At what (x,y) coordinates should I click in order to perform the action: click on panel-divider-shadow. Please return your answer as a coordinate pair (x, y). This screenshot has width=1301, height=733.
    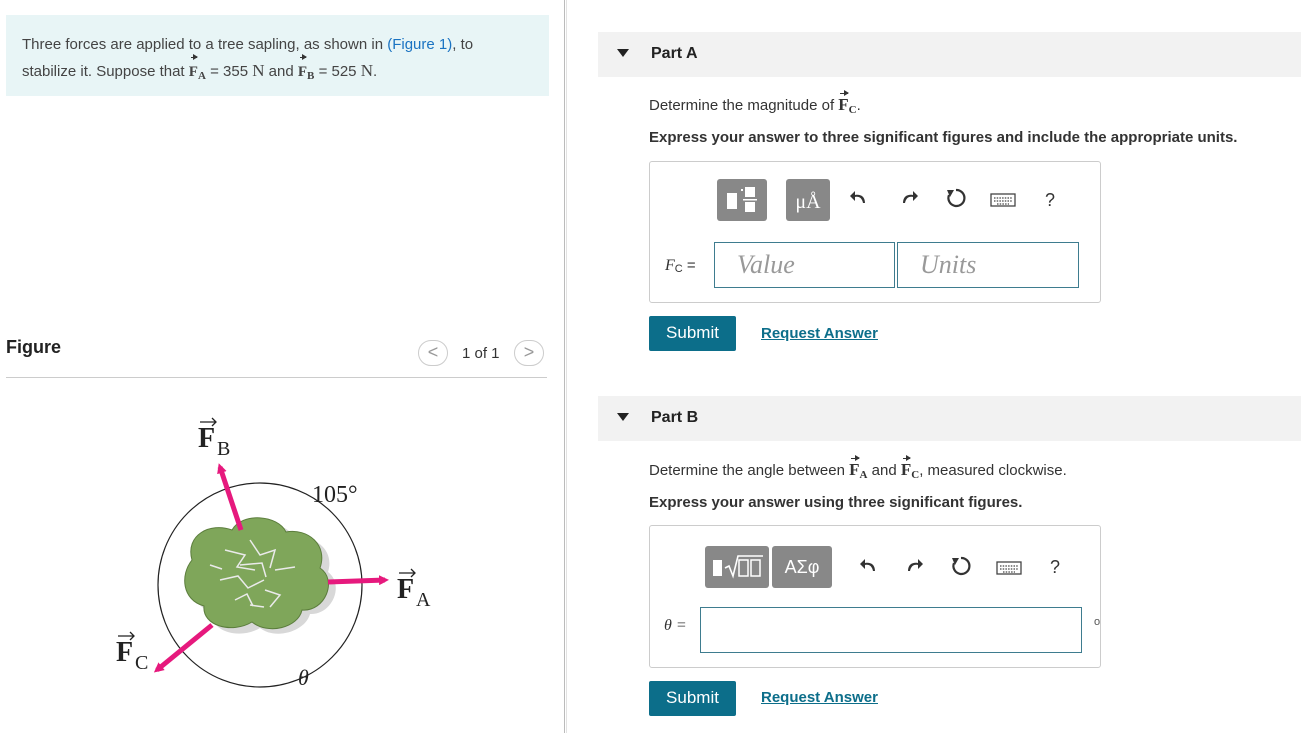
    Looking at the image, I should click on (566, 366).